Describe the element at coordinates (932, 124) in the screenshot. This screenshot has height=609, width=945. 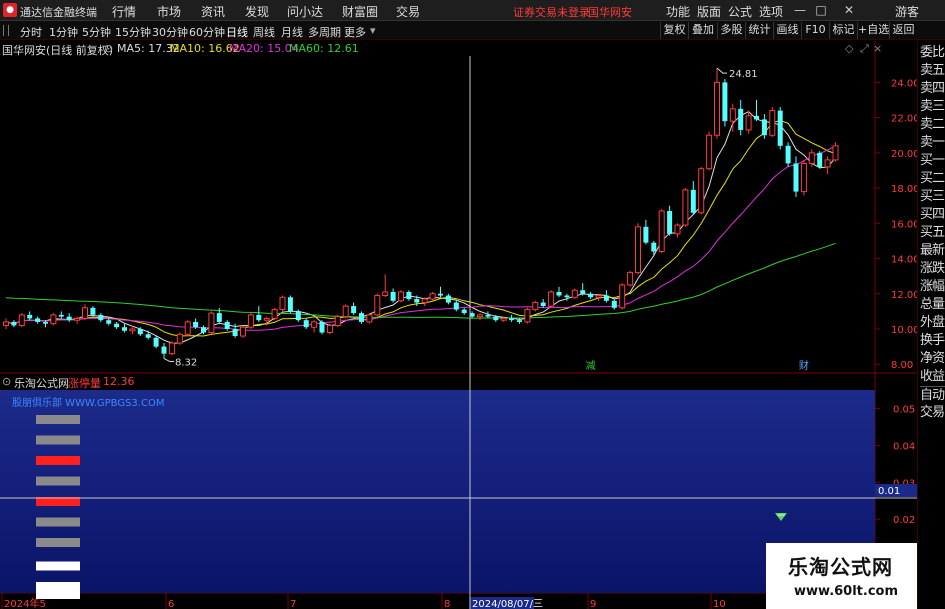
I see `side-sell2: 卖二` at that location.